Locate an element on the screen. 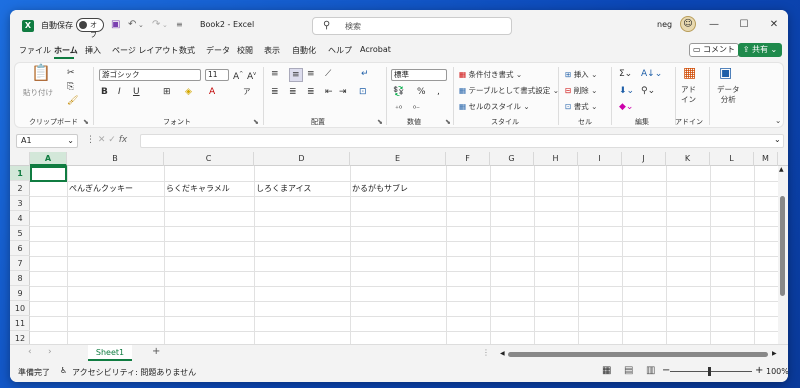 The width and height of the screenshot is (800, 388). name-box: A1 ⌄ is located at coordinates (47, 141).